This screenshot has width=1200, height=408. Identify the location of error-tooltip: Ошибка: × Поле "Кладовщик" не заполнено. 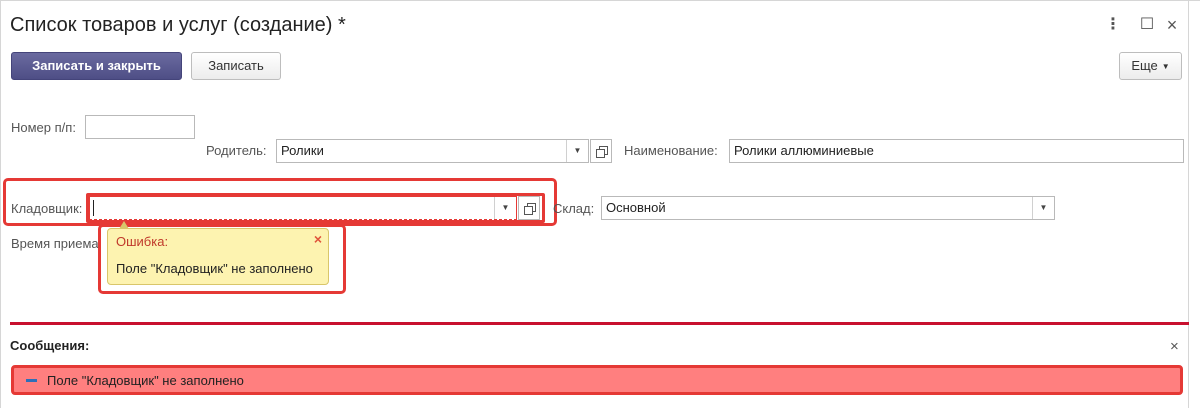
(218, 256).